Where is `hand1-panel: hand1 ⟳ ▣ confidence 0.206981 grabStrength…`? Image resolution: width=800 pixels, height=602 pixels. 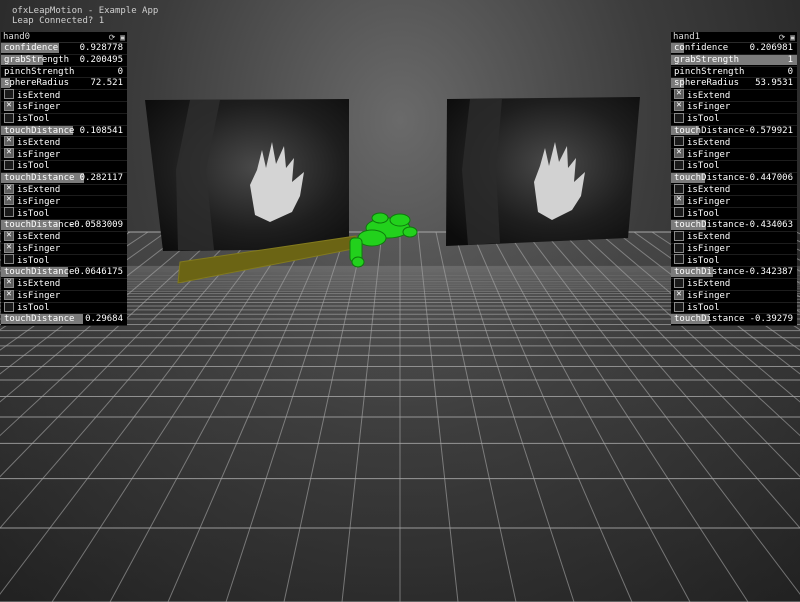 hand1-panel: hand1 ⟳ ▣ confidence 0.206981 grabStrength… is located at coordinates (734, 179).